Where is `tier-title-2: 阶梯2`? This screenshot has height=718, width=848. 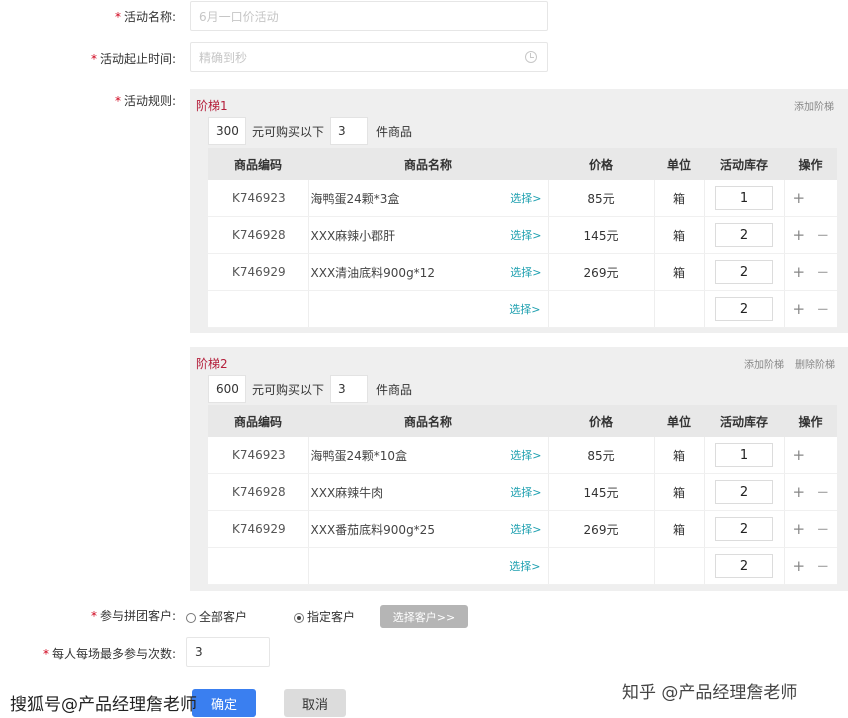 tier-title-2: 阶梯2 is located at coordinates (212, 364).